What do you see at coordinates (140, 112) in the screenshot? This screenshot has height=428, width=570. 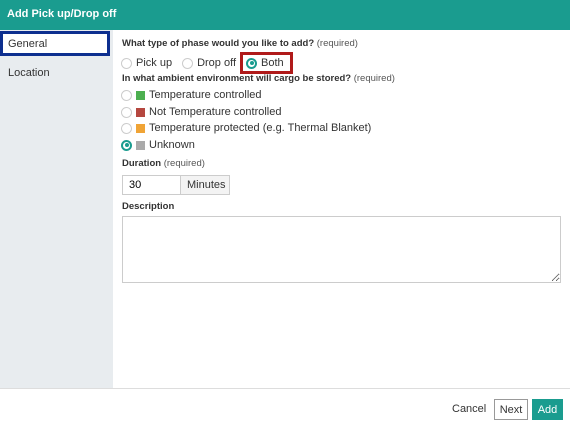 I see `red-square-icon` at bounding box center [140, 112].